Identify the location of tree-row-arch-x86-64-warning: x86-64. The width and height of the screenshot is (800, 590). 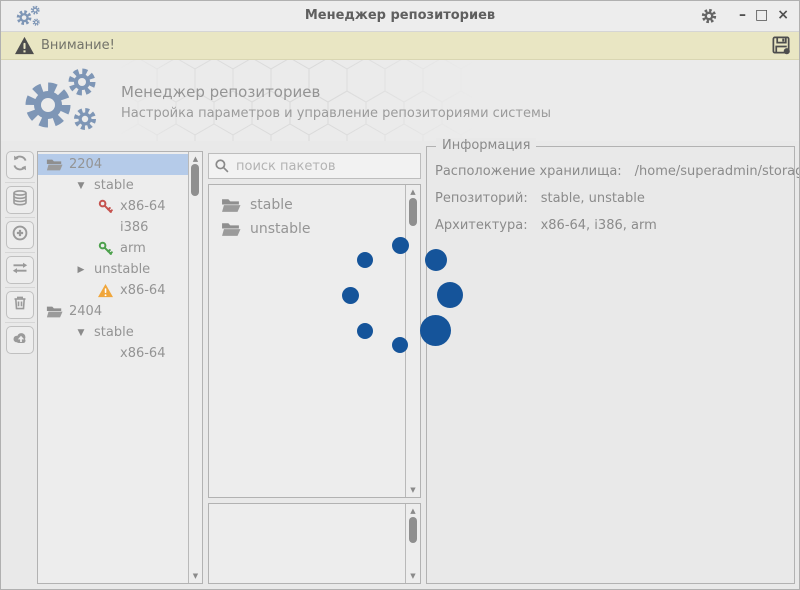
(113, 290).